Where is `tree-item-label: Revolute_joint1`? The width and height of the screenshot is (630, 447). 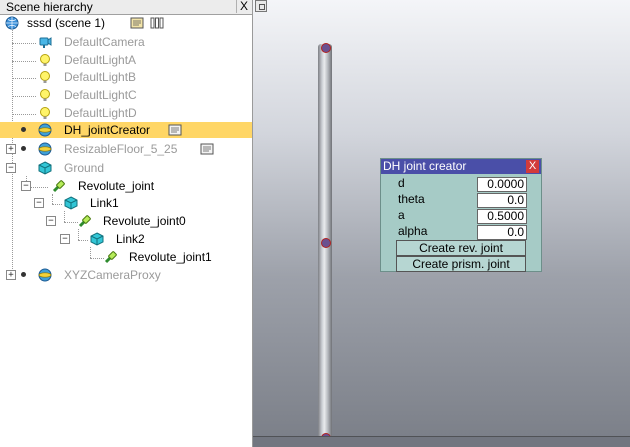
tree-item-label: Revolute_joint1 is located at coordinates (170, 257).